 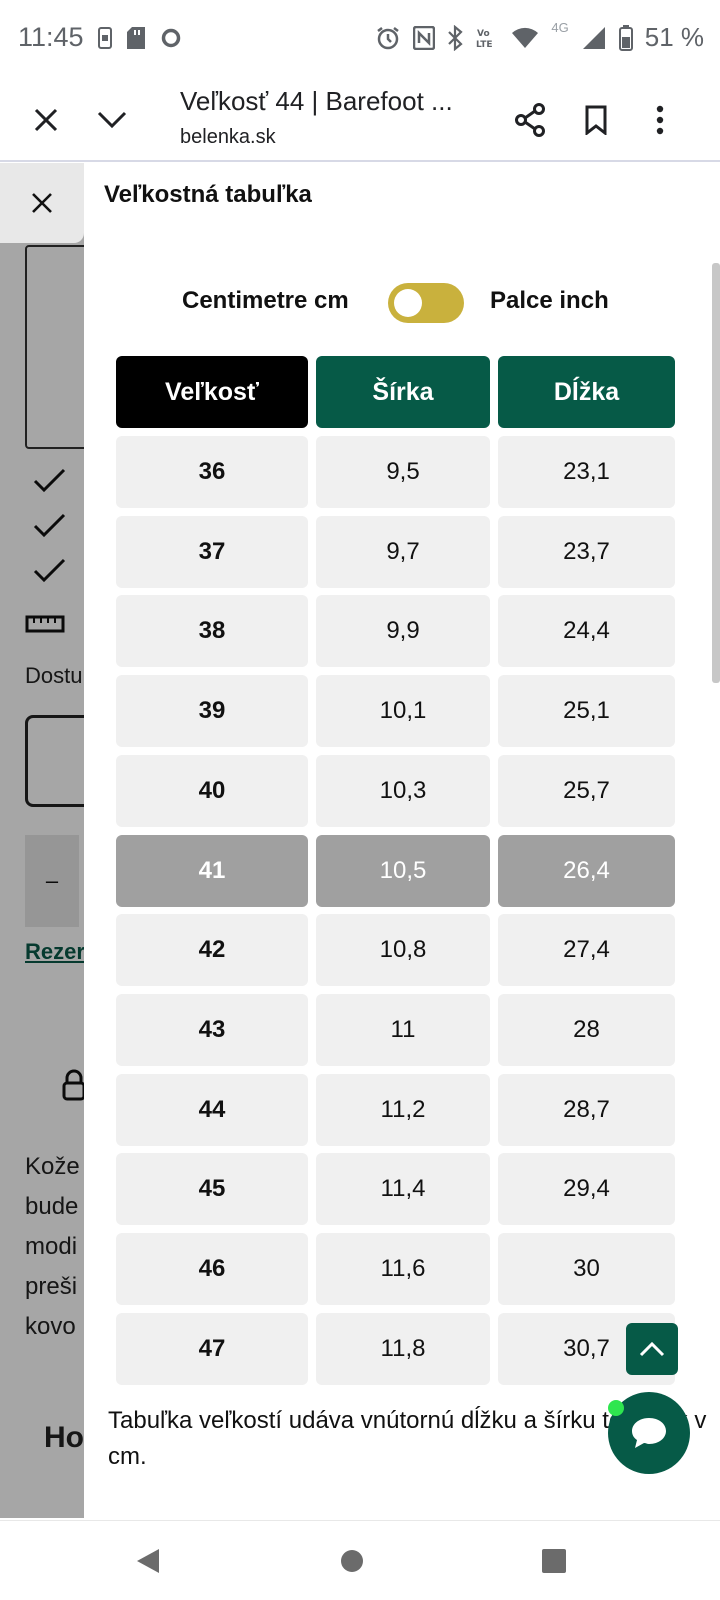 I want to click on browser-toolbar: Veľkosť 44 | Barefoot ... belenka.sk, so click(x=360, y=121).